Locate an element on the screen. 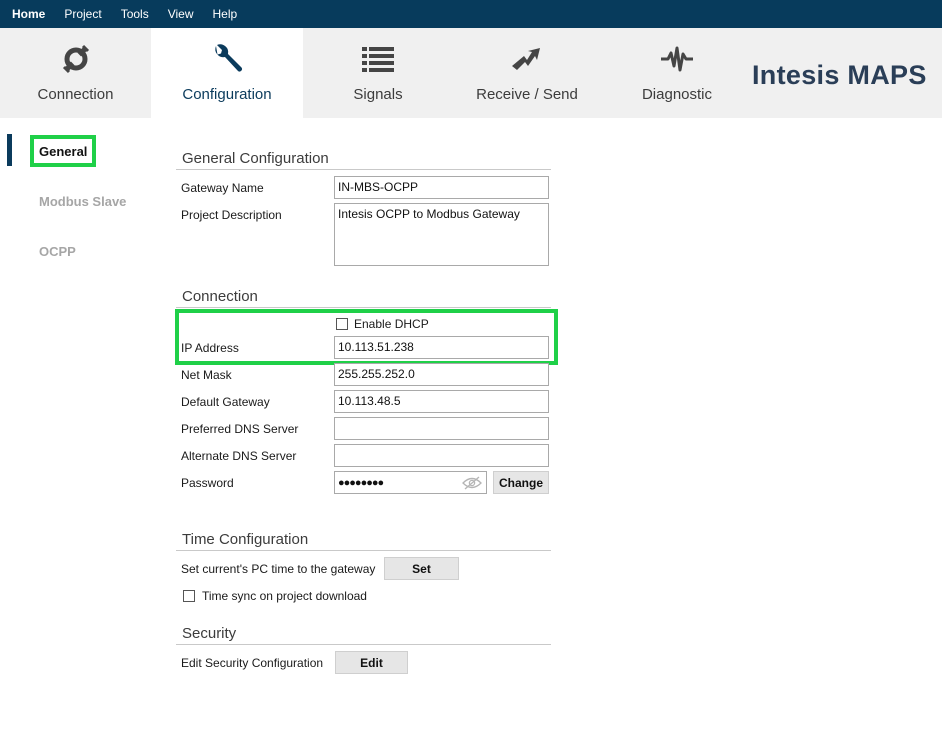  plug-icon is located at coordinates (76, 59).